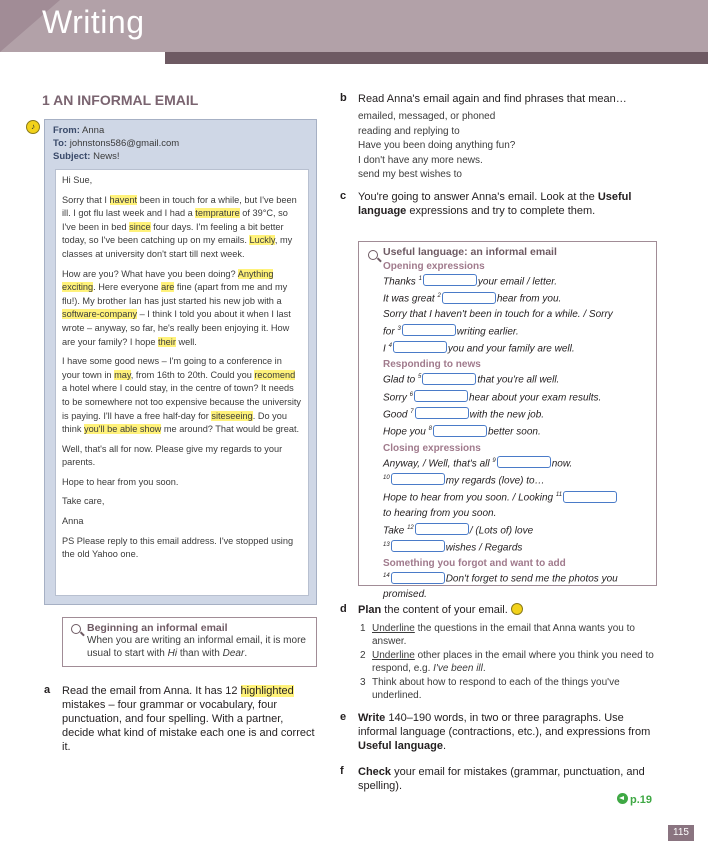  Describe the element at coordinates (343, 717) in the screenshot. I see `task-e-letter: e` at that location.